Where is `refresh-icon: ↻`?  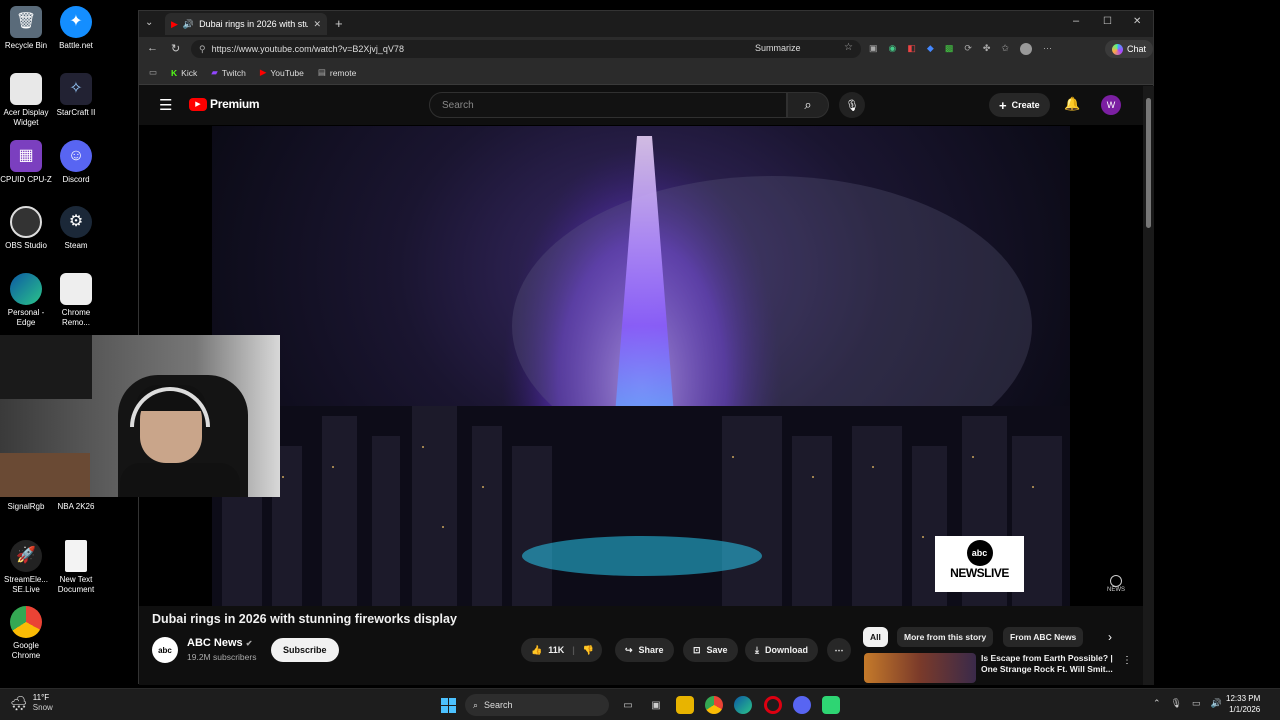
refresh-icon: ↻ is located at coordinates (175, 48).